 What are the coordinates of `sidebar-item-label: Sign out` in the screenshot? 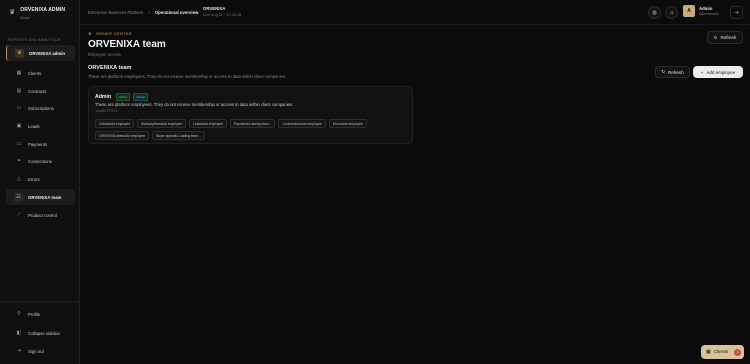 It's located at (36, 351).